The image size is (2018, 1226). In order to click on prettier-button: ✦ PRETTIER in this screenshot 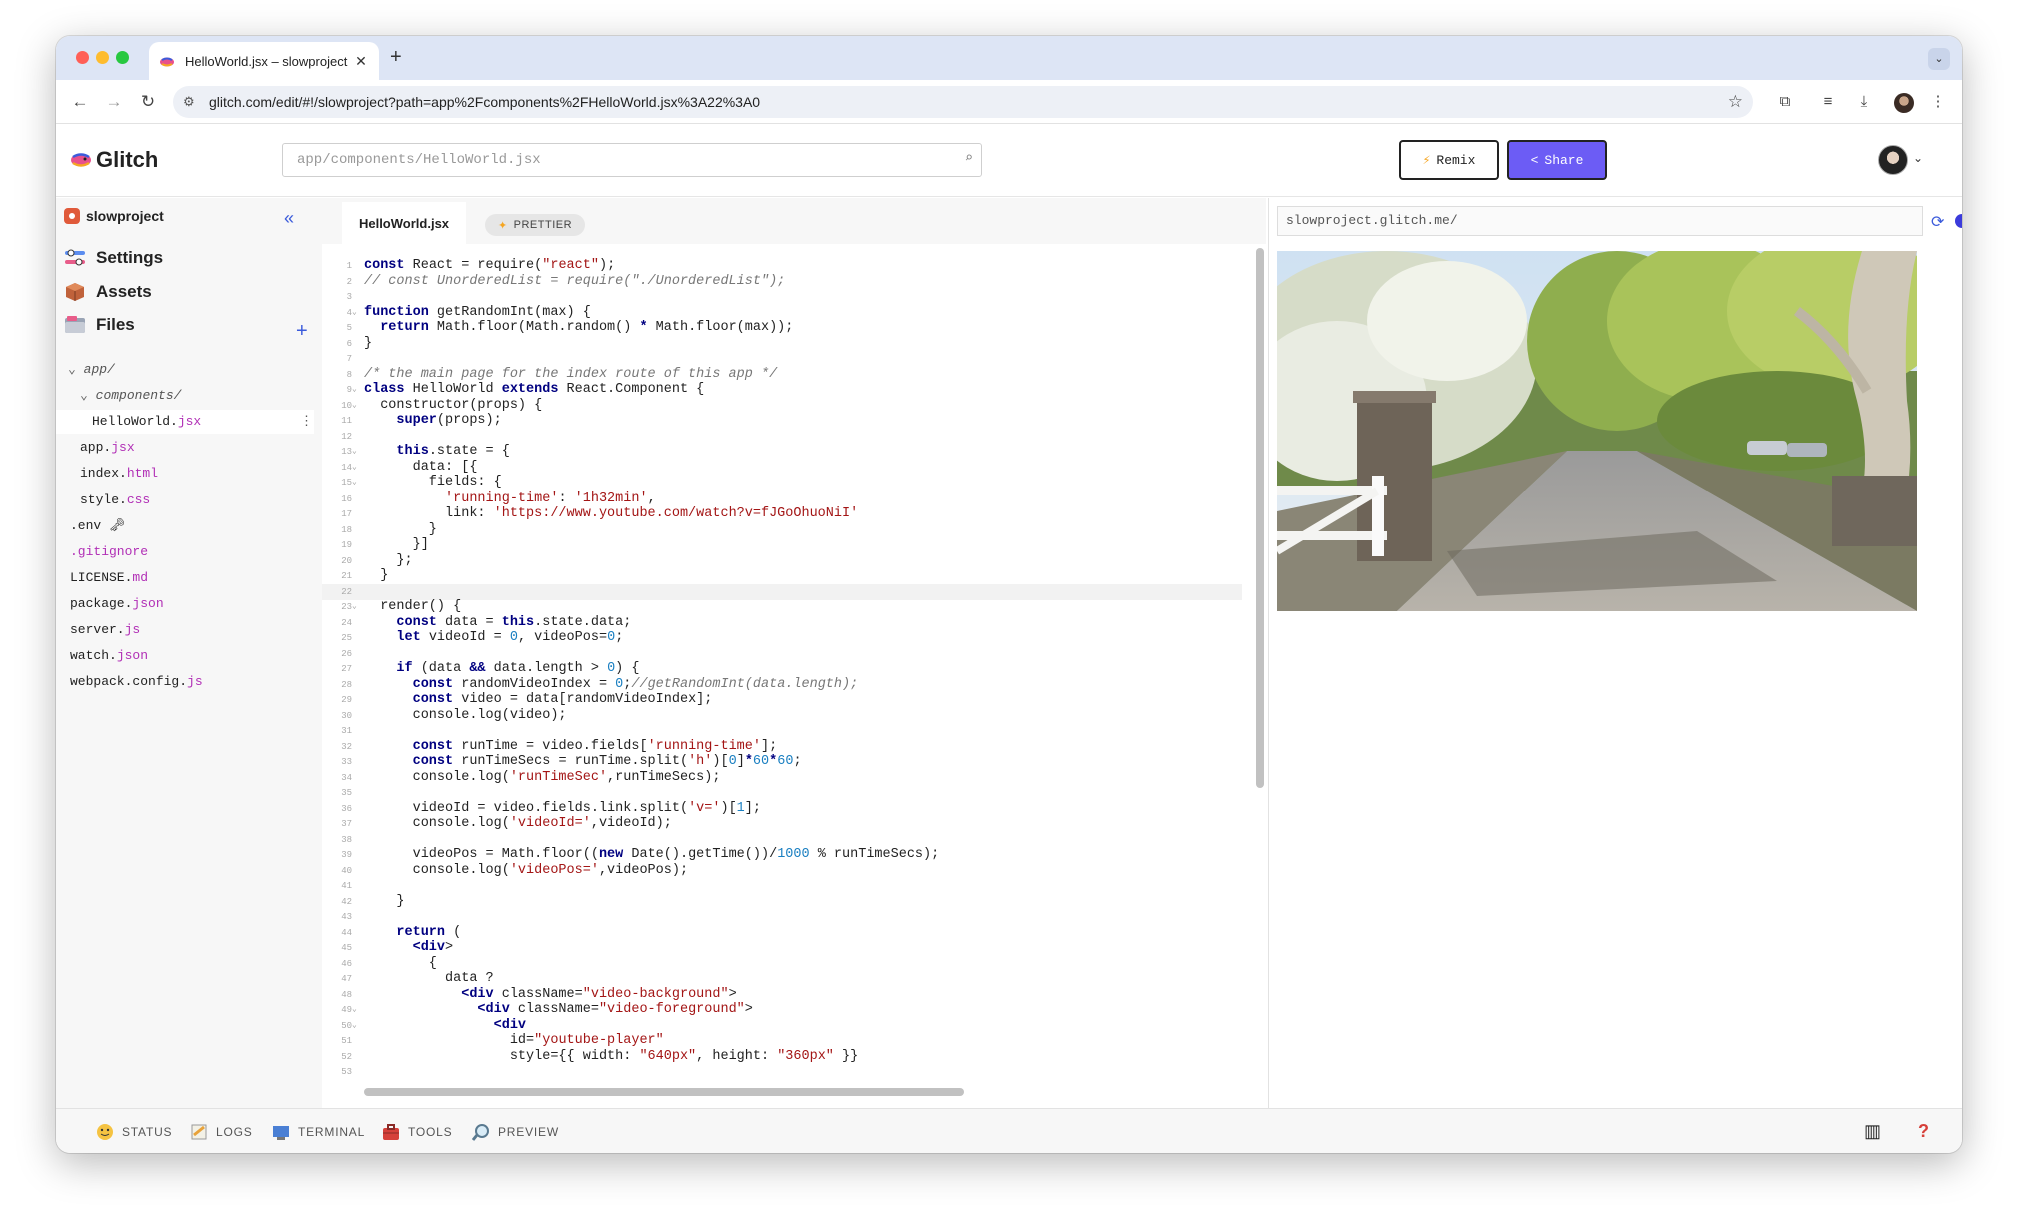, I will do `click(535, 225)`.